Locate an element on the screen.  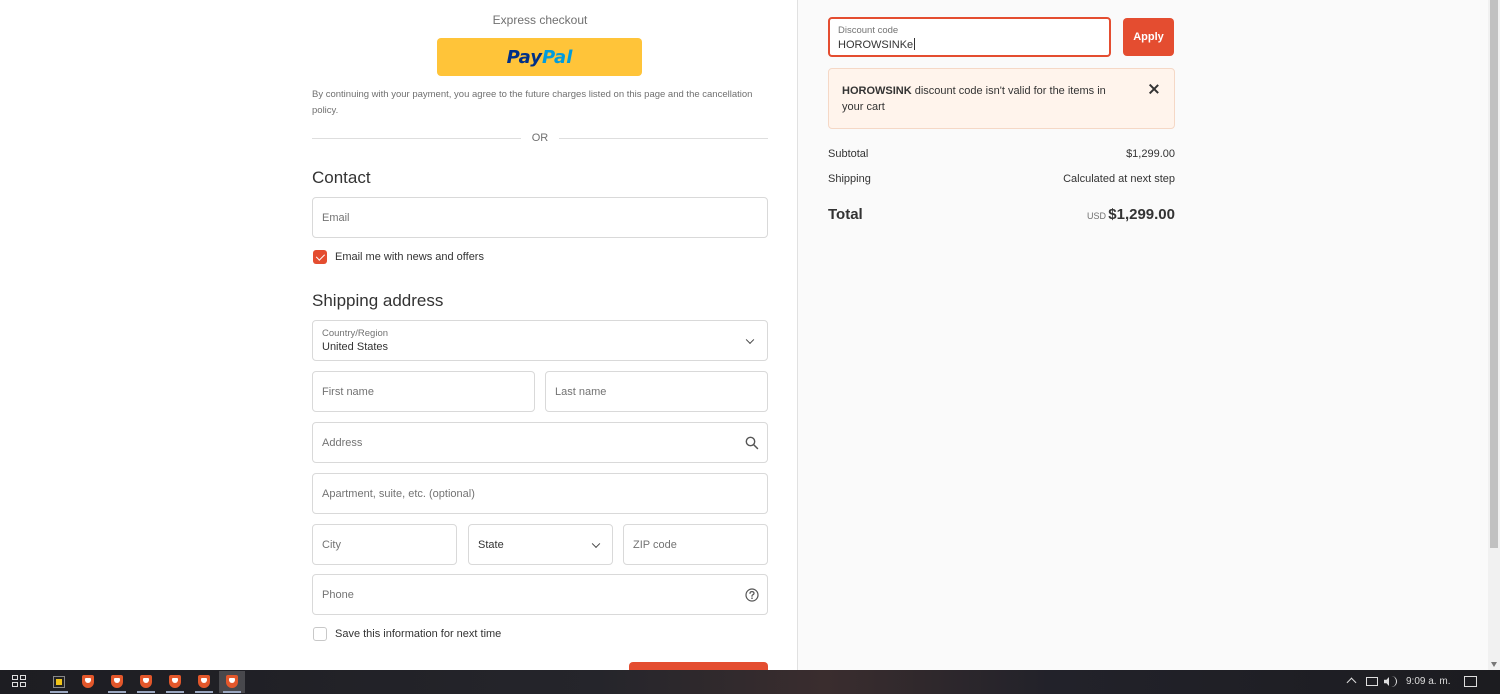
volume-icon is located at coordinates (1386, 681).